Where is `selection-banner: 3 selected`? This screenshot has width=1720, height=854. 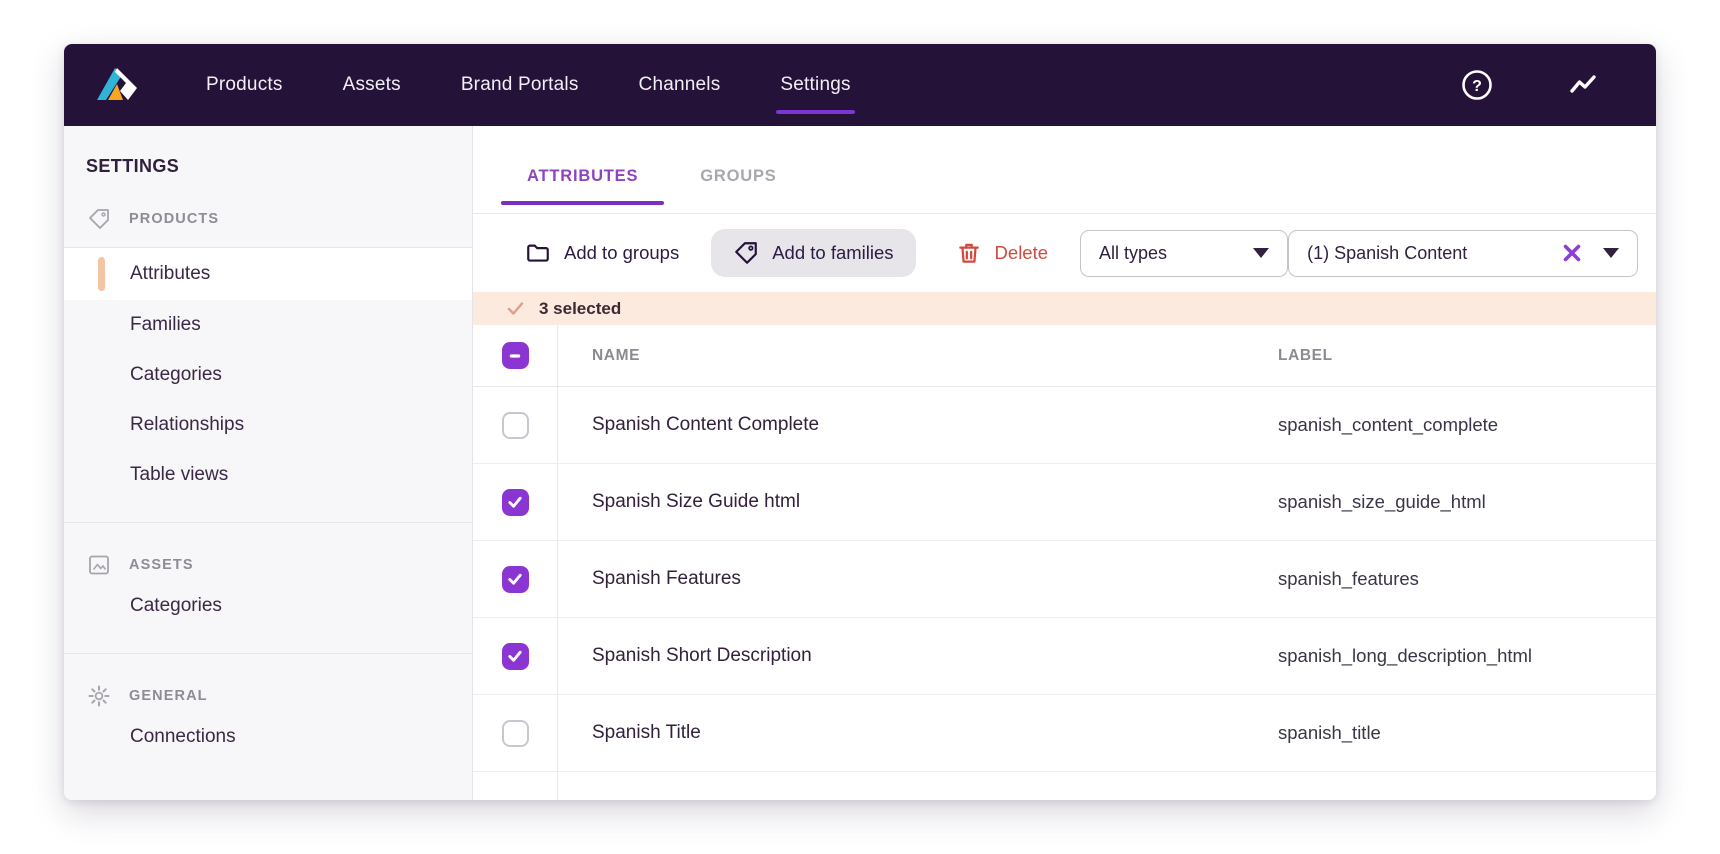
selection-banner: 3 selected is located at coordinates (1064, 308).